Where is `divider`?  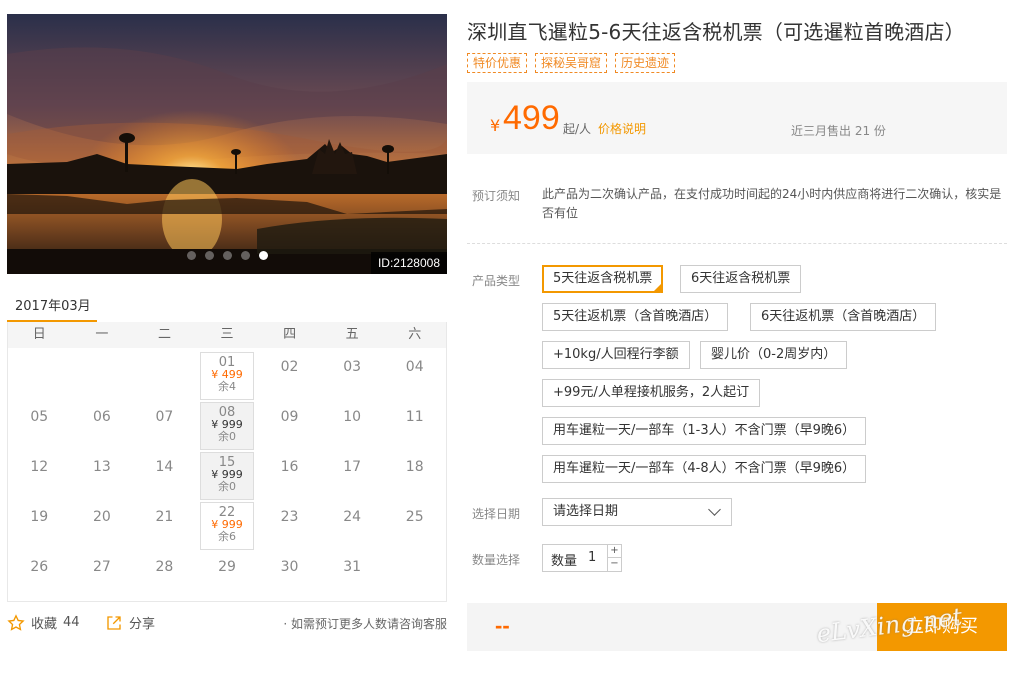 divider is located at coordinates (737, 243).